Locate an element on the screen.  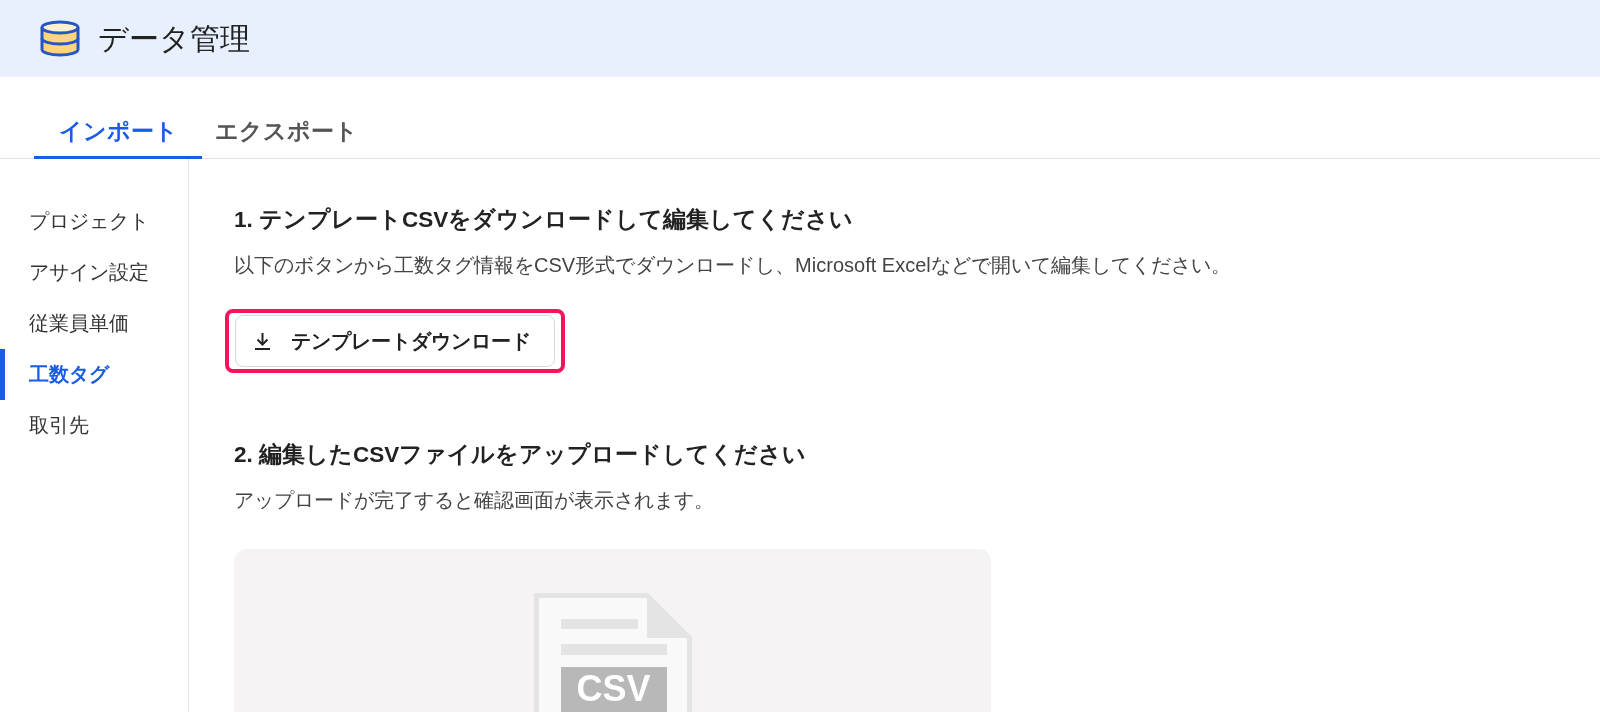
sidebar-item: アサイン設定 is located at coordinates (94, 272).